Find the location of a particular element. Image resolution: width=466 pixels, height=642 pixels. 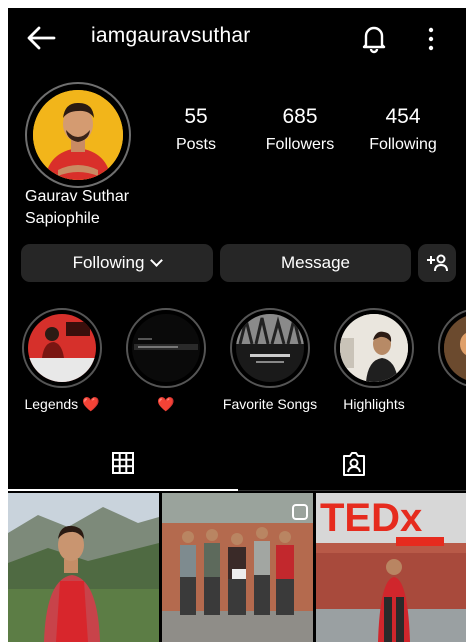

tagged-person-icon is located at coordinates (354, 464).